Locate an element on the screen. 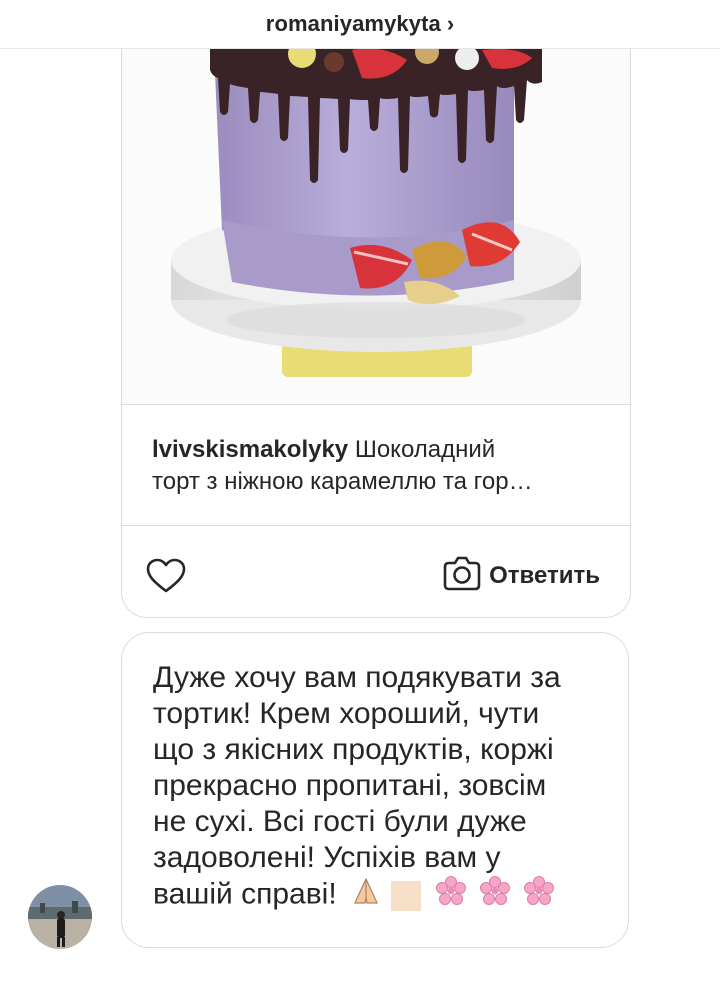 This screenshot has width=720, height=985. camera-icon is located at coordinates (466, 576).